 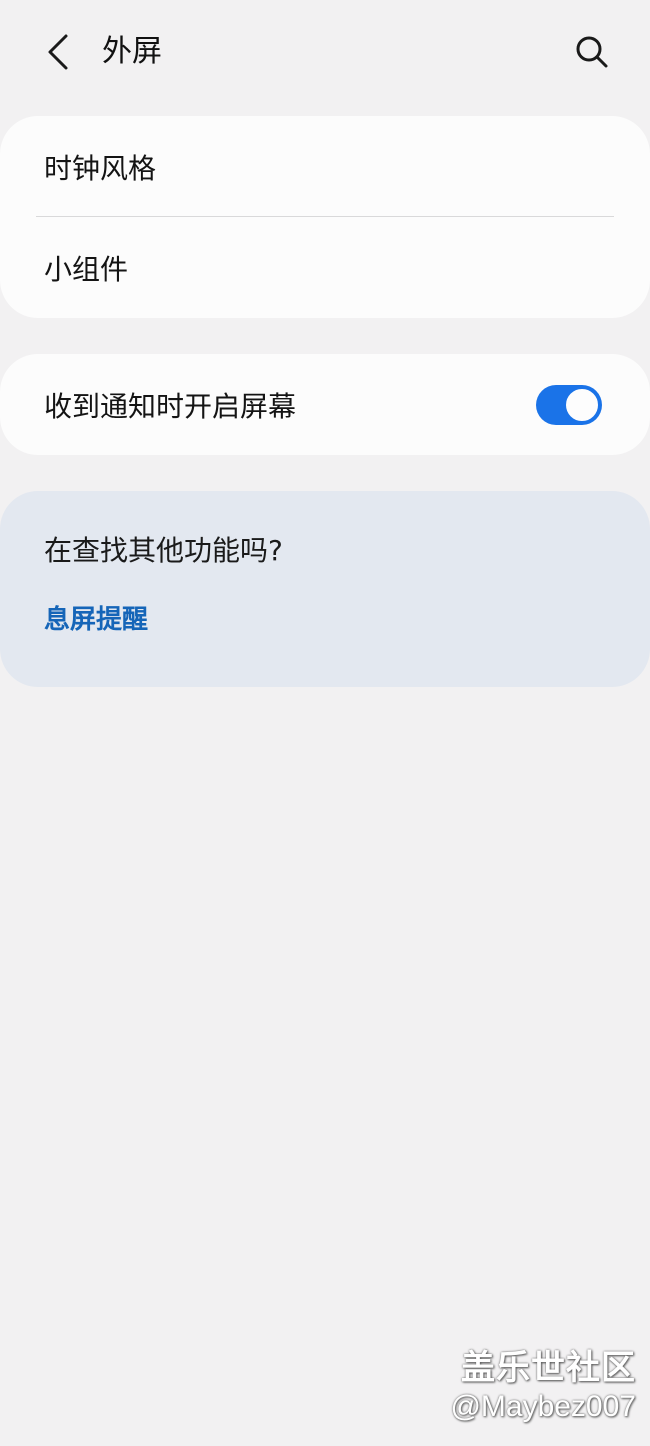 I want to click on aod-link: 息屏提醒, so click(x=96, y=620).